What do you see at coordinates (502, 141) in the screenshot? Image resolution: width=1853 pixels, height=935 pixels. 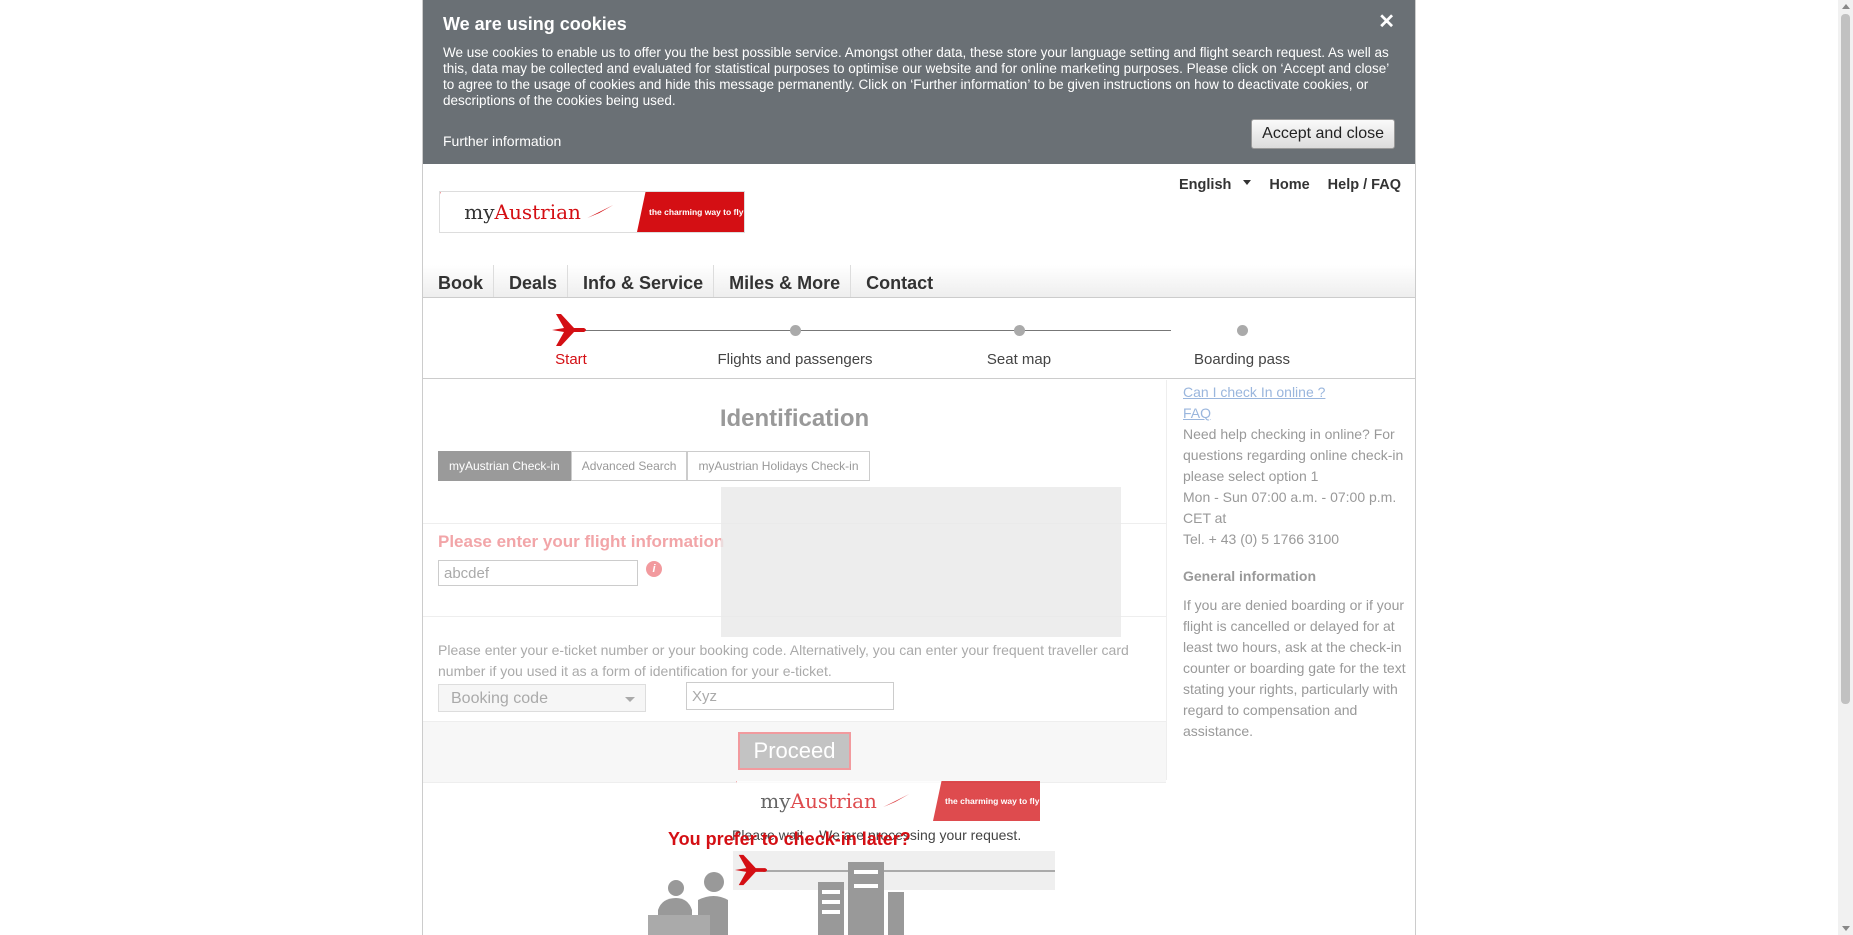 I see `further-information-link: Further information` at bounding box center [502, 141].